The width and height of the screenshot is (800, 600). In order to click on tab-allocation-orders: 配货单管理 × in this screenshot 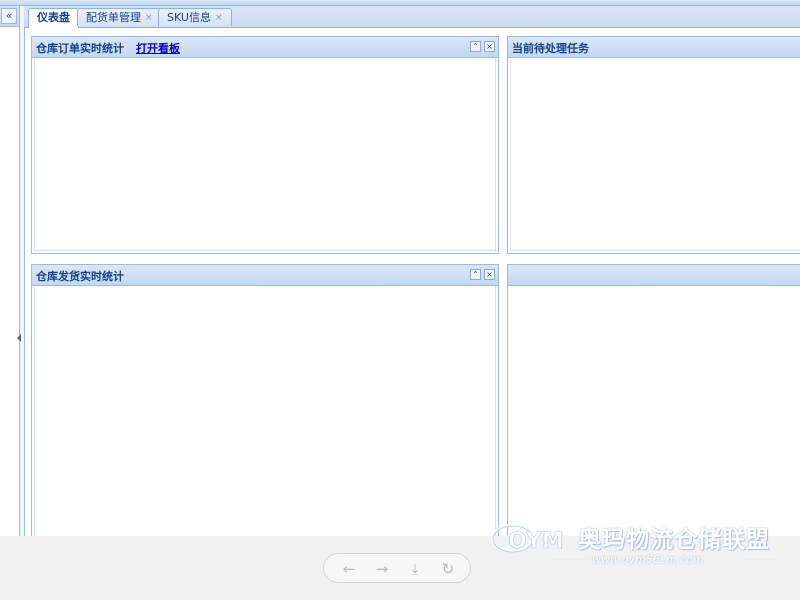, I will do `click(119, 17)`.